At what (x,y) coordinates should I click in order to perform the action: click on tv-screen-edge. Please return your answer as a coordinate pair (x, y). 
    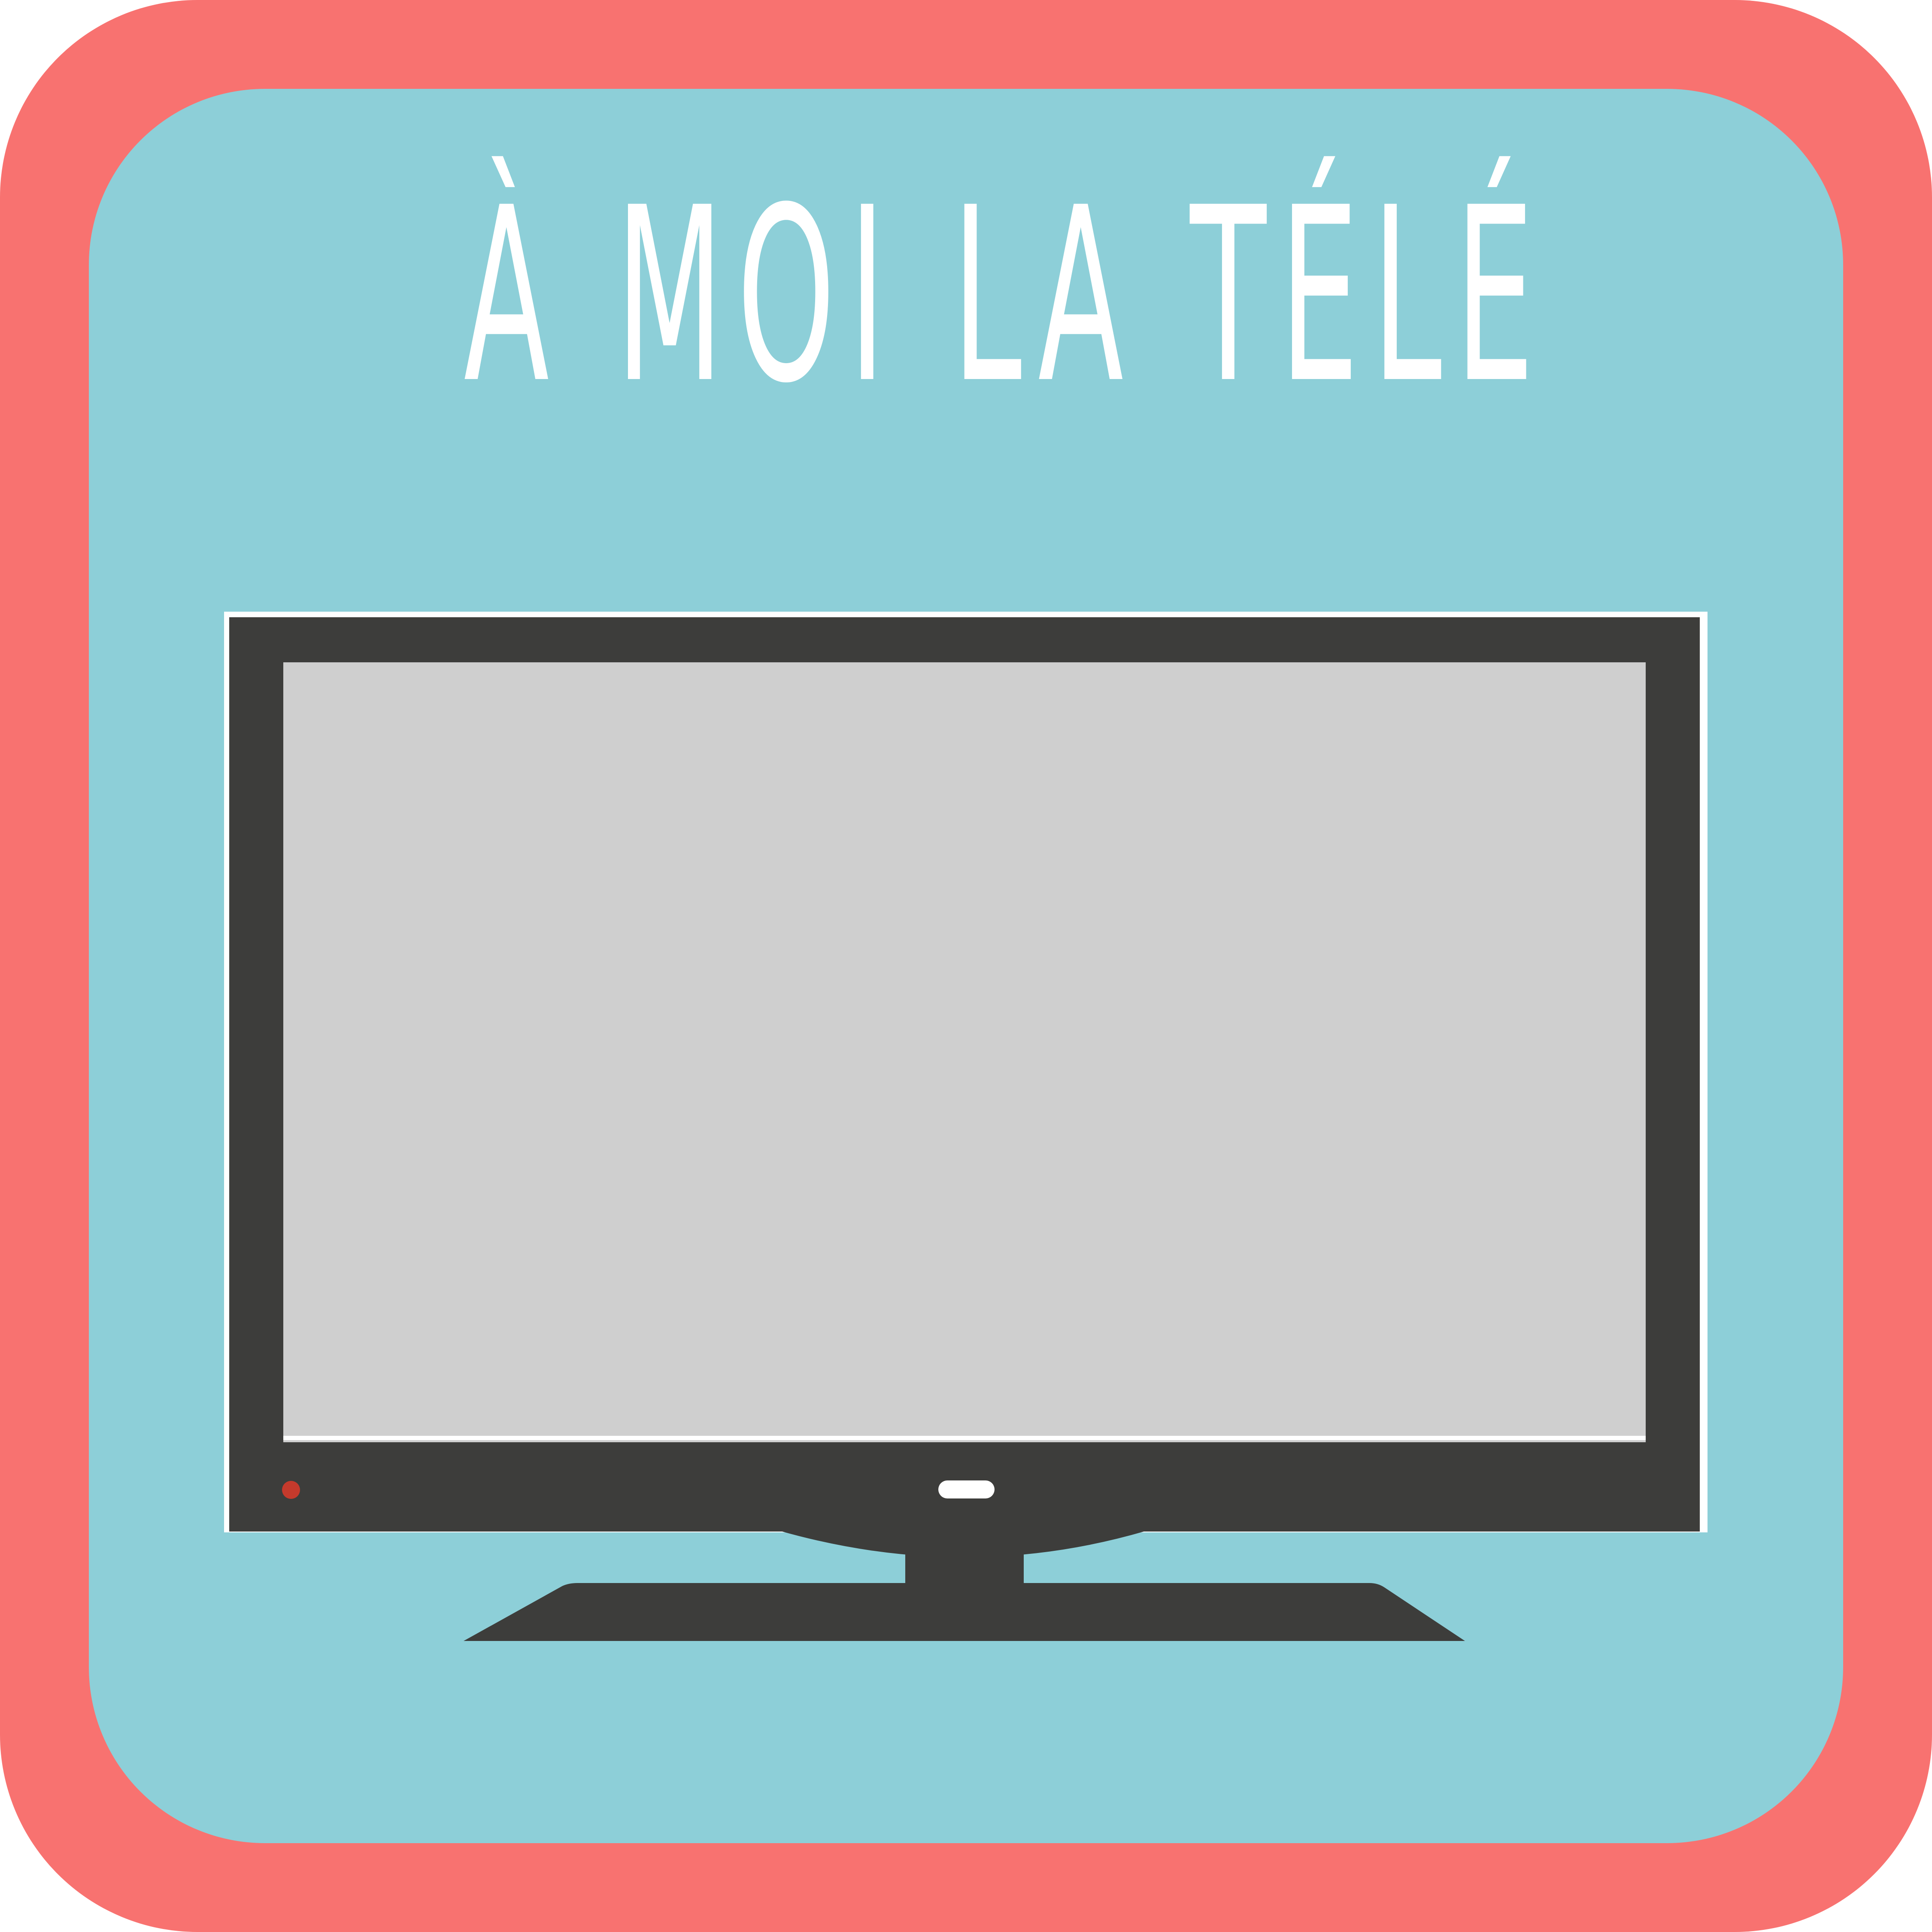
    Looking at the image, I should click on (964, 1438).